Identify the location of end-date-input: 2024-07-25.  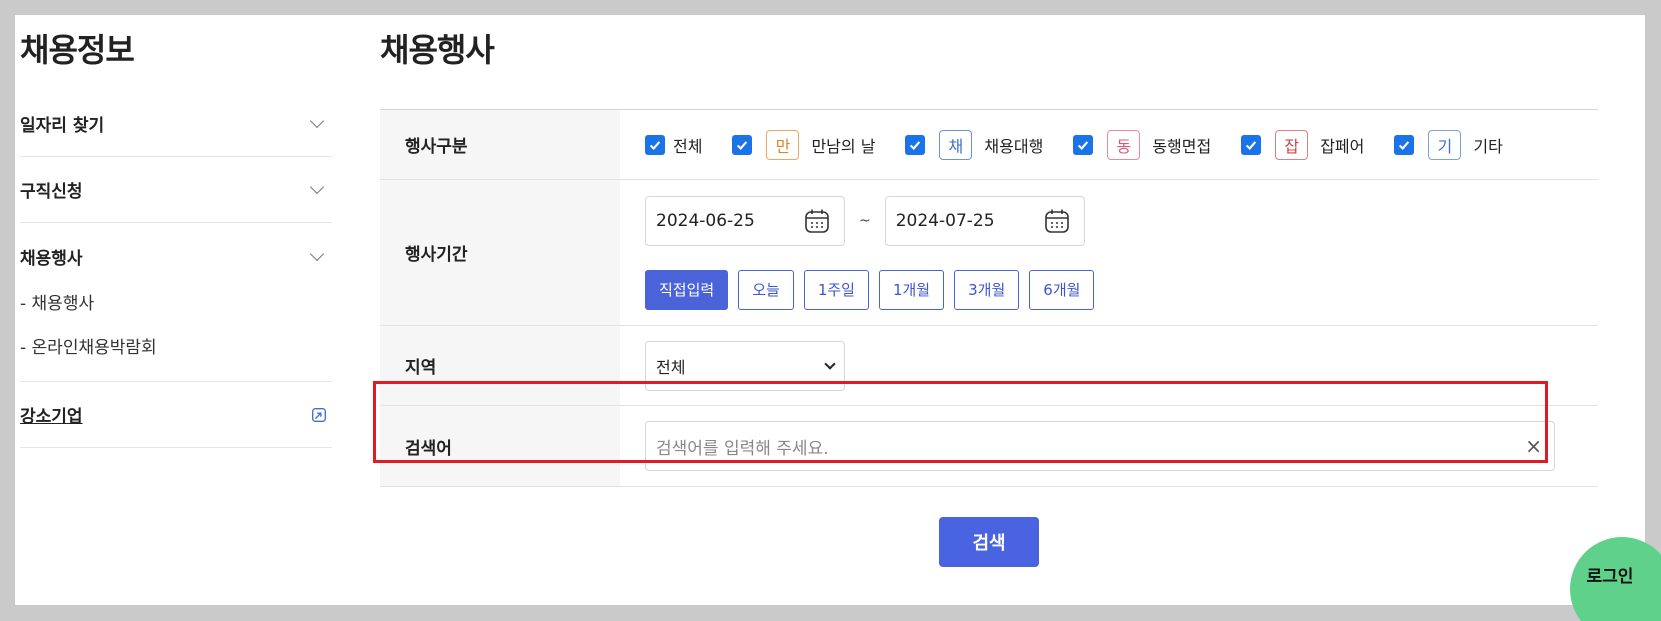
(984, 220).